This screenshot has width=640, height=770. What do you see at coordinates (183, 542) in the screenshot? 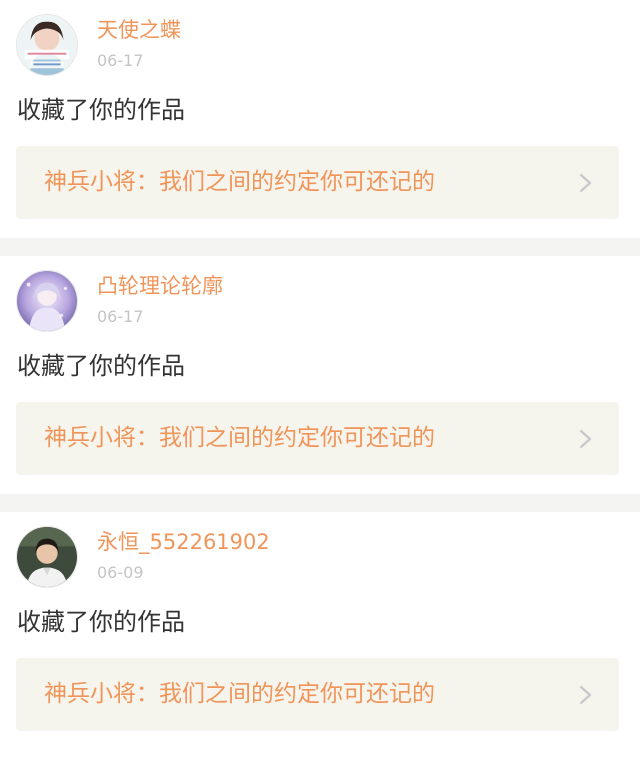
I see `username: 永恒_552261902` at bounding box center [183, 542].